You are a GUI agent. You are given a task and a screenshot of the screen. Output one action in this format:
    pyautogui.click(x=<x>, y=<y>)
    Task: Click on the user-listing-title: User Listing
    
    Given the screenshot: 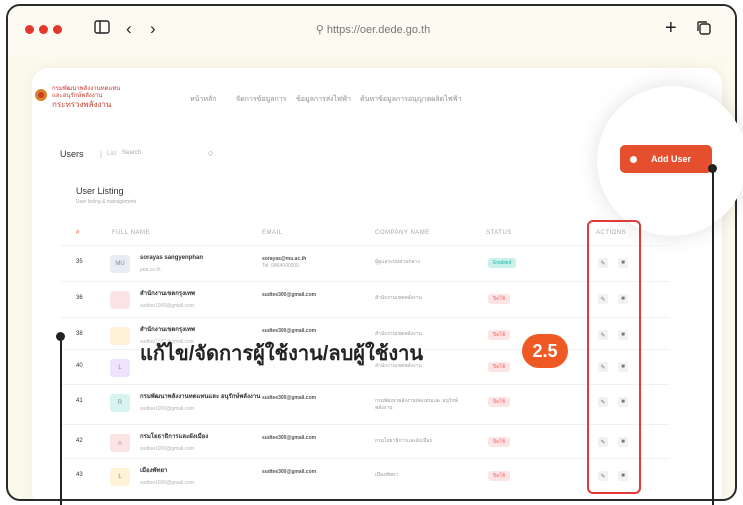 What is the action you would take?
    pyautogui.click(x=100, y=191)
    